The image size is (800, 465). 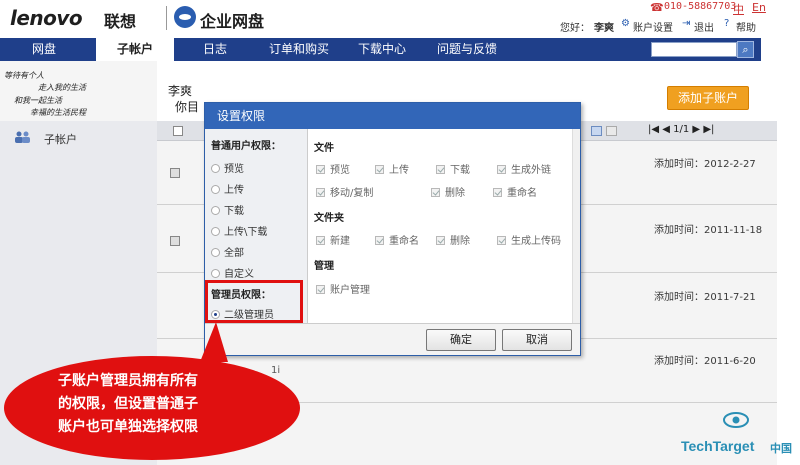 What do you see at coordinates (467, 49) in the screenshot?
I see `nav-item-feedback: 问题与反馈` at bounding box center [467, 49].